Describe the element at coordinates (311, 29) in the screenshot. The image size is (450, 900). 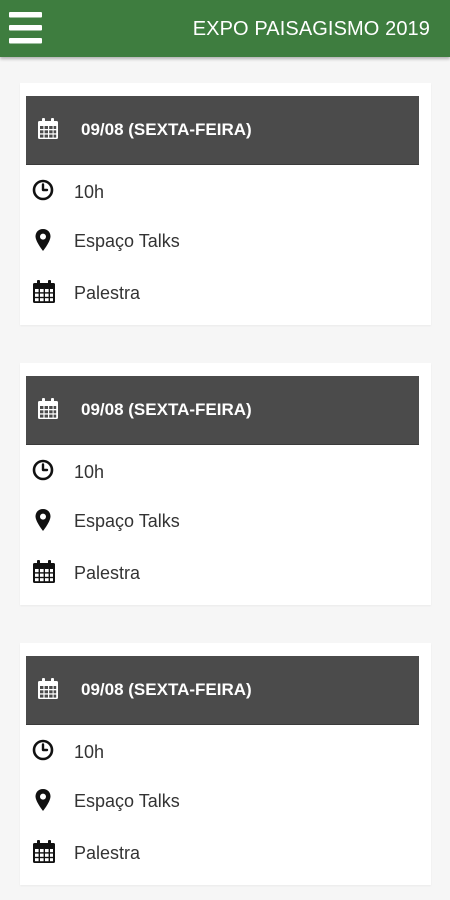
I see `app-title: EXPO PAISAGISMO 2019` at that location.